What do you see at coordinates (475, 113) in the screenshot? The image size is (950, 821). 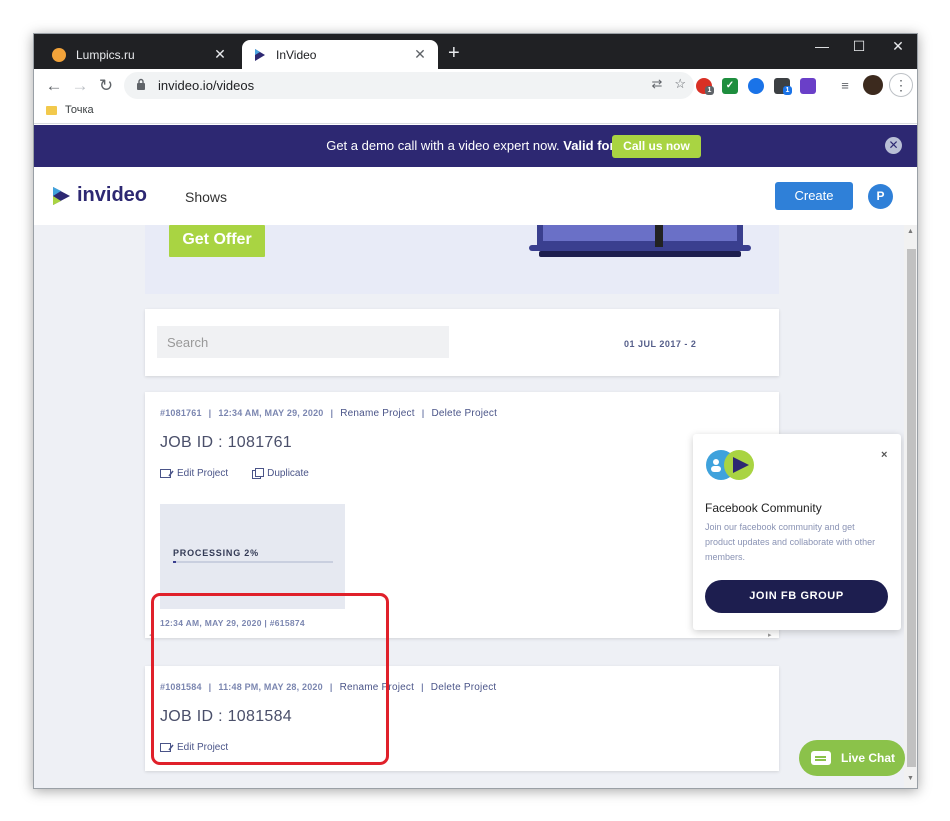 I see `bookmarks-bar: Точка` at bounding box center [475, 113].